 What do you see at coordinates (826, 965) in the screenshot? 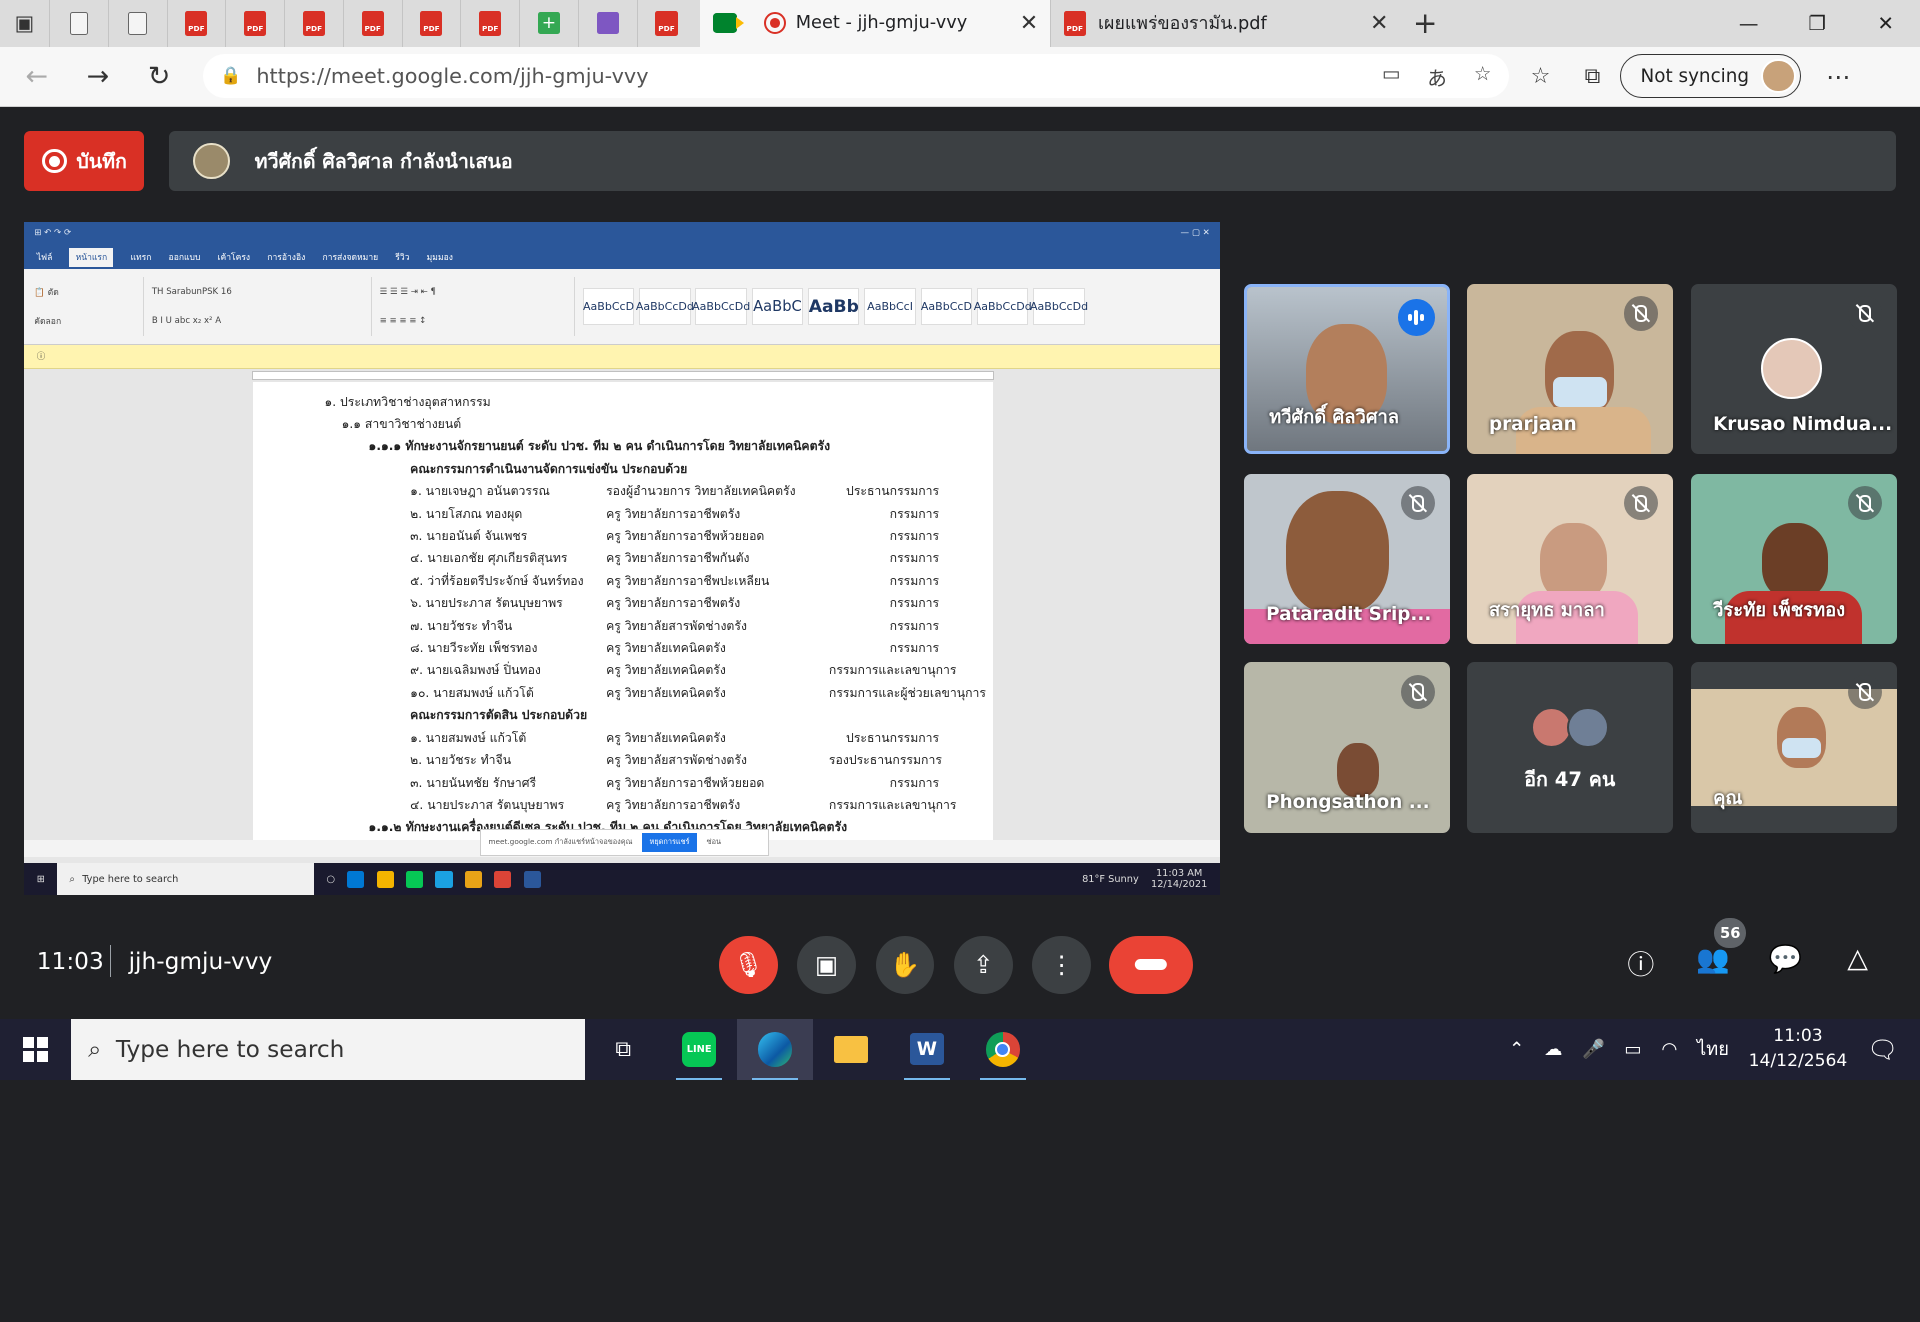
I see `camera-button: ▣` at bounding box center [826, 965].